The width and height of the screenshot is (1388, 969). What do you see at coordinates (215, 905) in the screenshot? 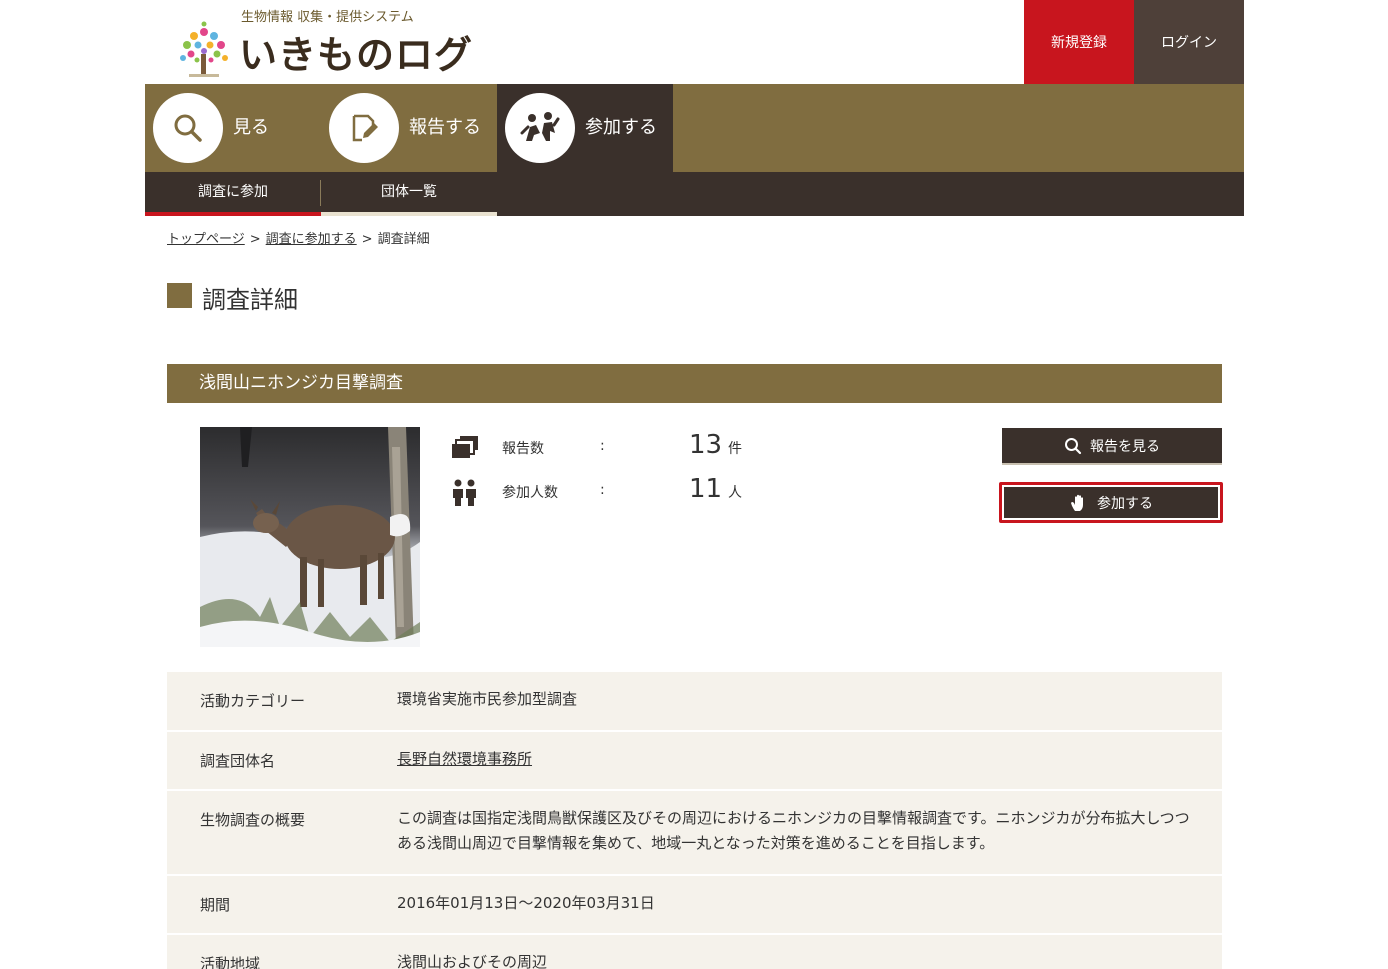
I see `detail-label: 期間` at bounding box center [215, 905].